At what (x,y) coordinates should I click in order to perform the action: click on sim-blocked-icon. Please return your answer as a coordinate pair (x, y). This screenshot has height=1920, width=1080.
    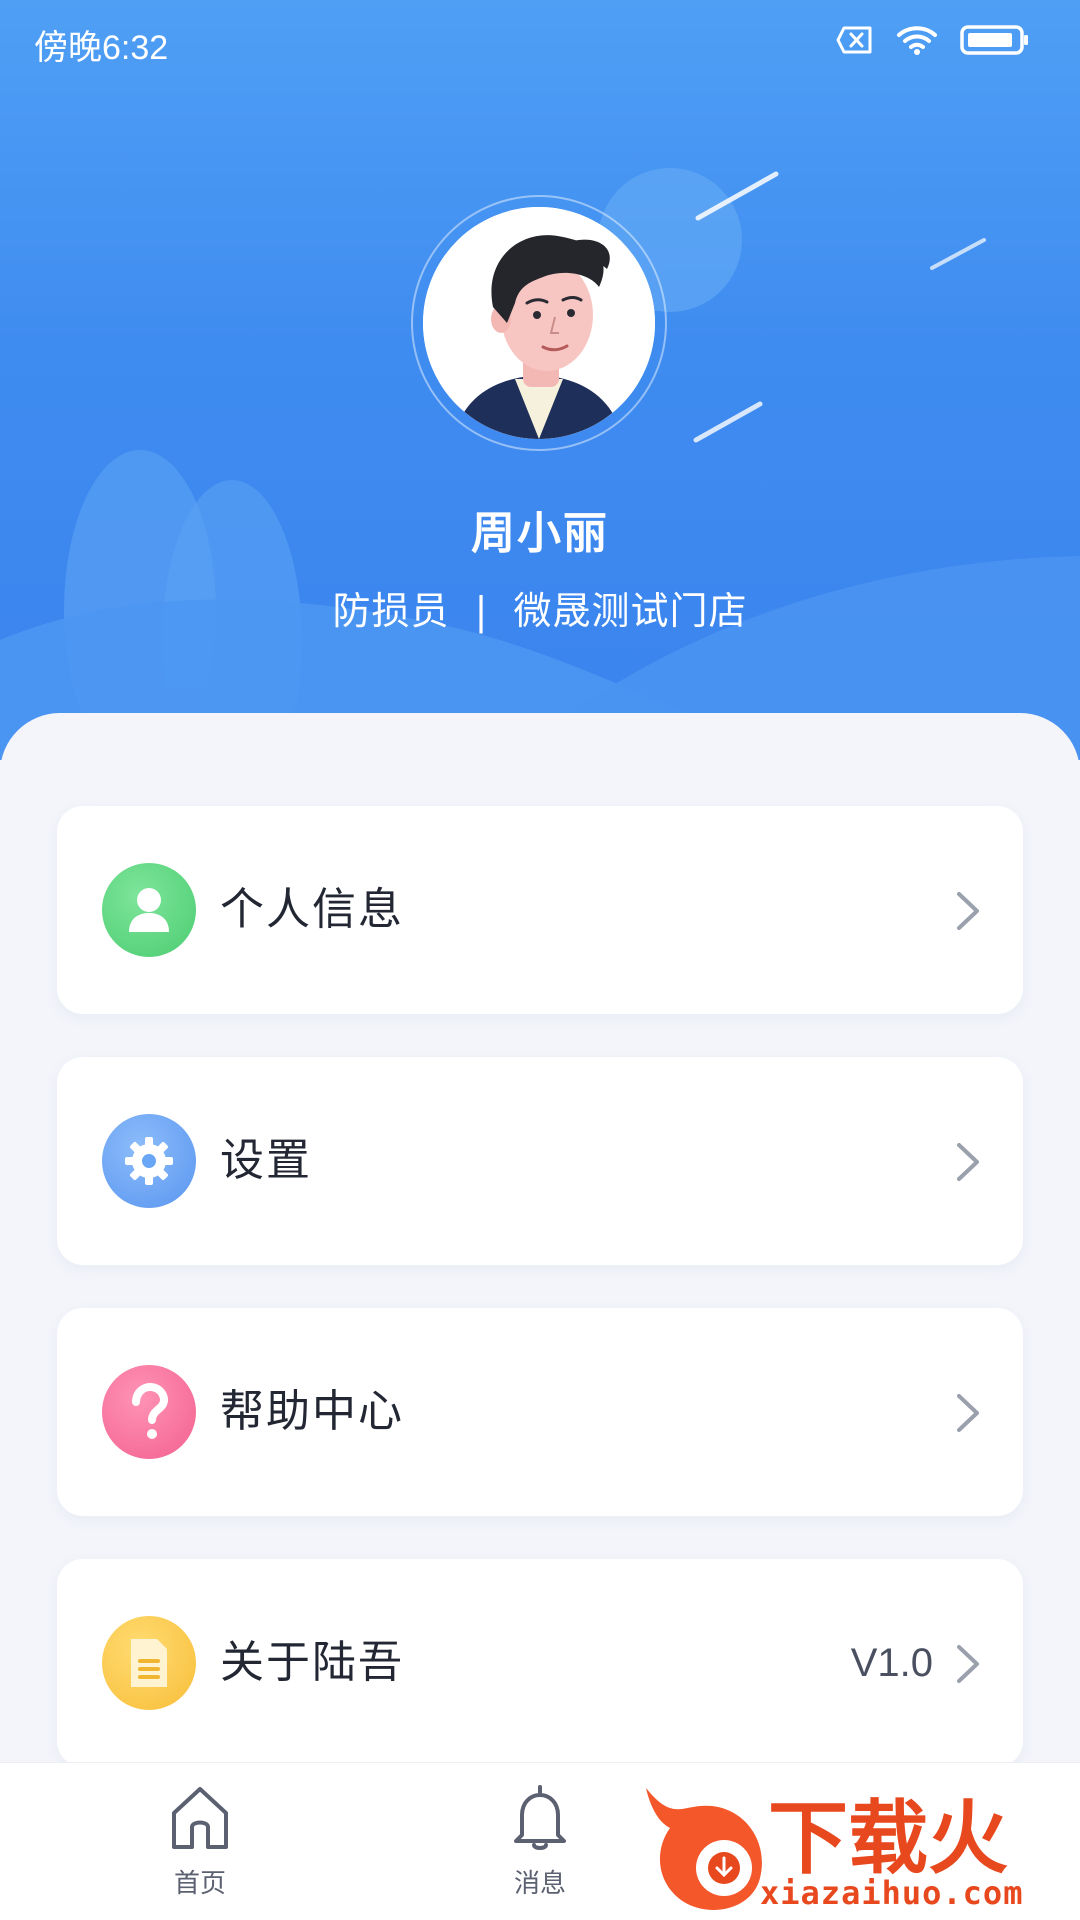
    Looking at the image, I should click on (854, 40).